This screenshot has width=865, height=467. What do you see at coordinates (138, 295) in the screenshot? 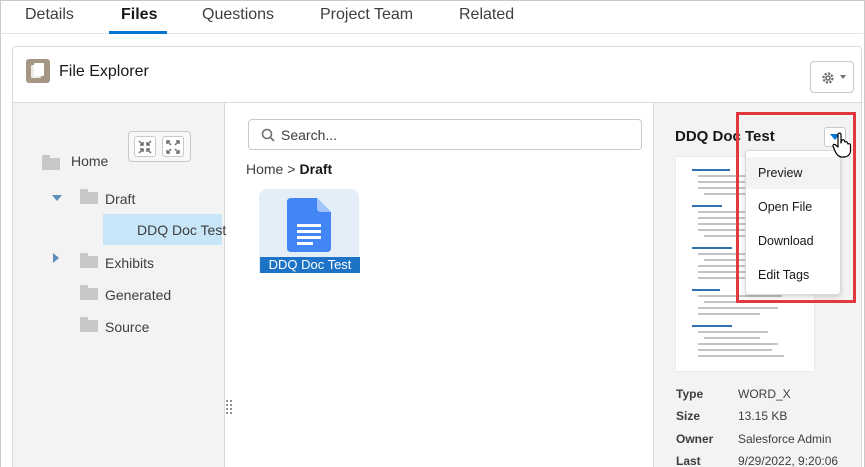
I see `tree-node-generated: Generated` at bounding box center [138, 295].